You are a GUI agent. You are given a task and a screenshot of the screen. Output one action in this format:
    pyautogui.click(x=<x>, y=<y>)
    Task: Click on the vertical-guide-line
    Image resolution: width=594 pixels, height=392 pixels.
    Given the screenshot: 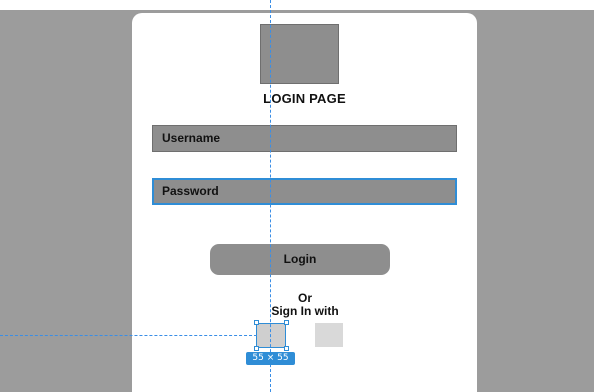 What is the action you would take?
    pyautogui.click(x=270, y=196)
    